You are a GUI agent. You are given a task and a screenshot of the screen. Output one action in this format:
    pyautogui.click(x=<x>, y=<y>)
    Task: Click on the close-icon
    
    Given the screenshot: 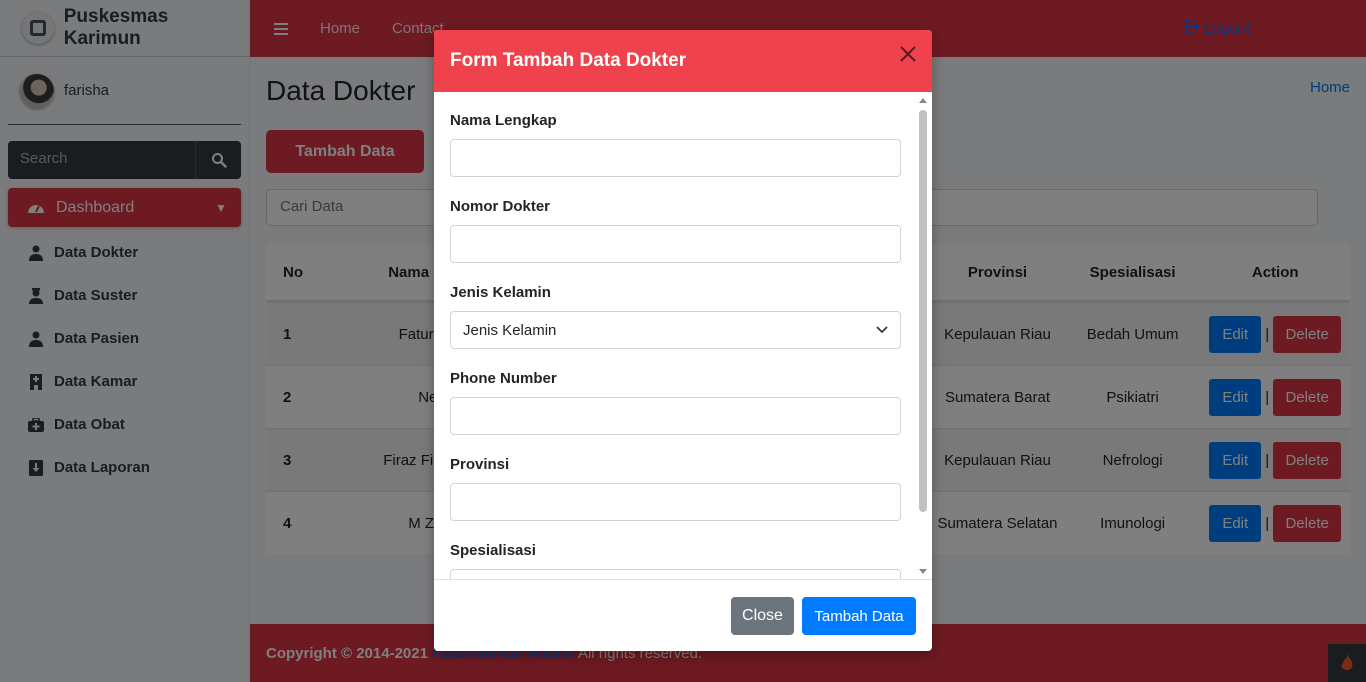 What is the action you would take?
    pyautogui.click(x=908, y=54)
    